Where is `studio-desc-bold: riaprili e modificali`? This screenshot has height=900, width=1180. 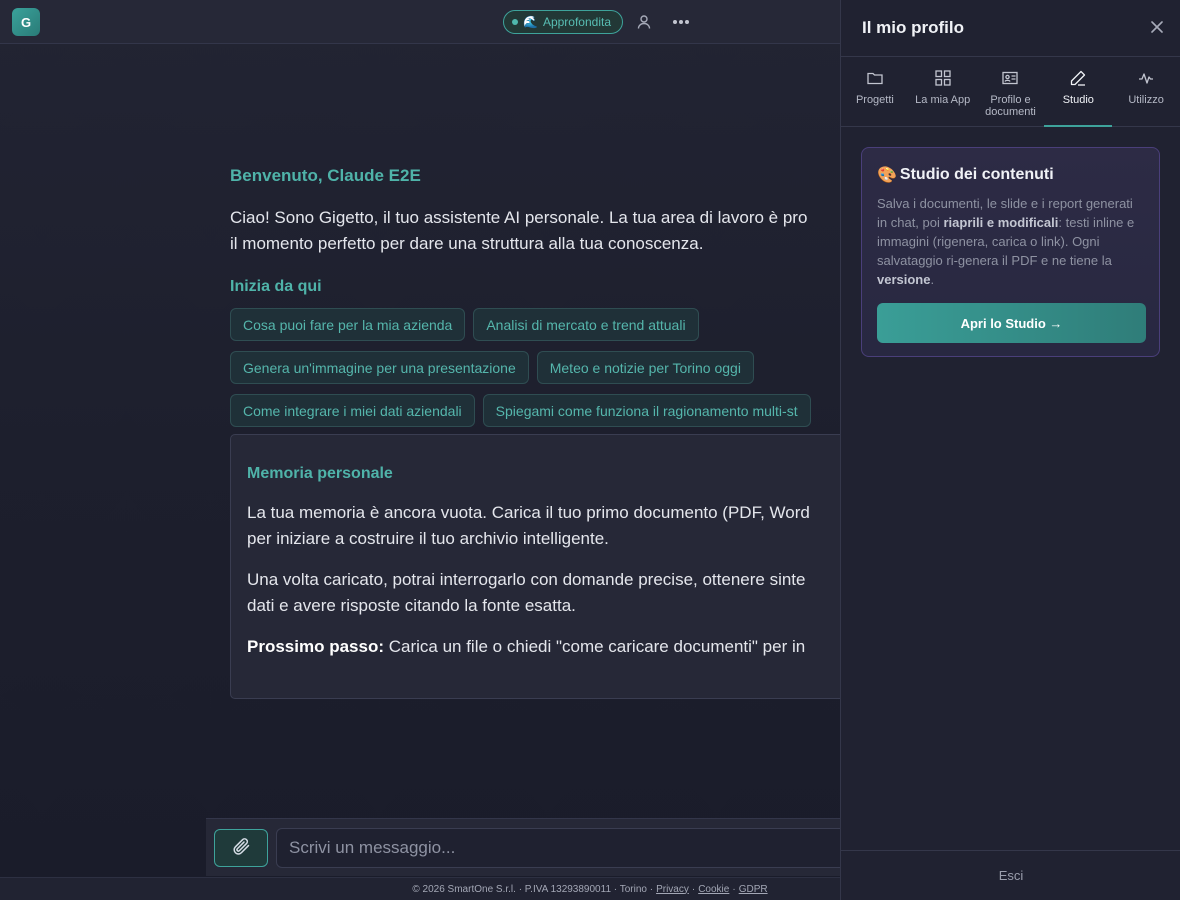 studio-desc-bold: riaprili e modificali is located at coordinates (1001, 222).